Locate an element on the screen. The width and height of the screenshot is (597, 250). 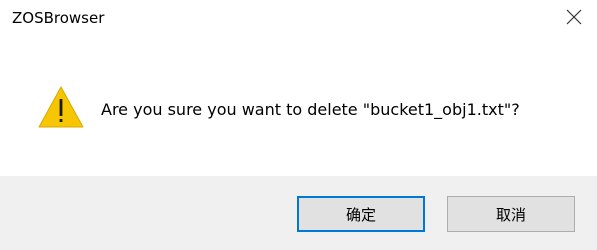
cancel-button: 取消 is located at coordinates (511, 214).